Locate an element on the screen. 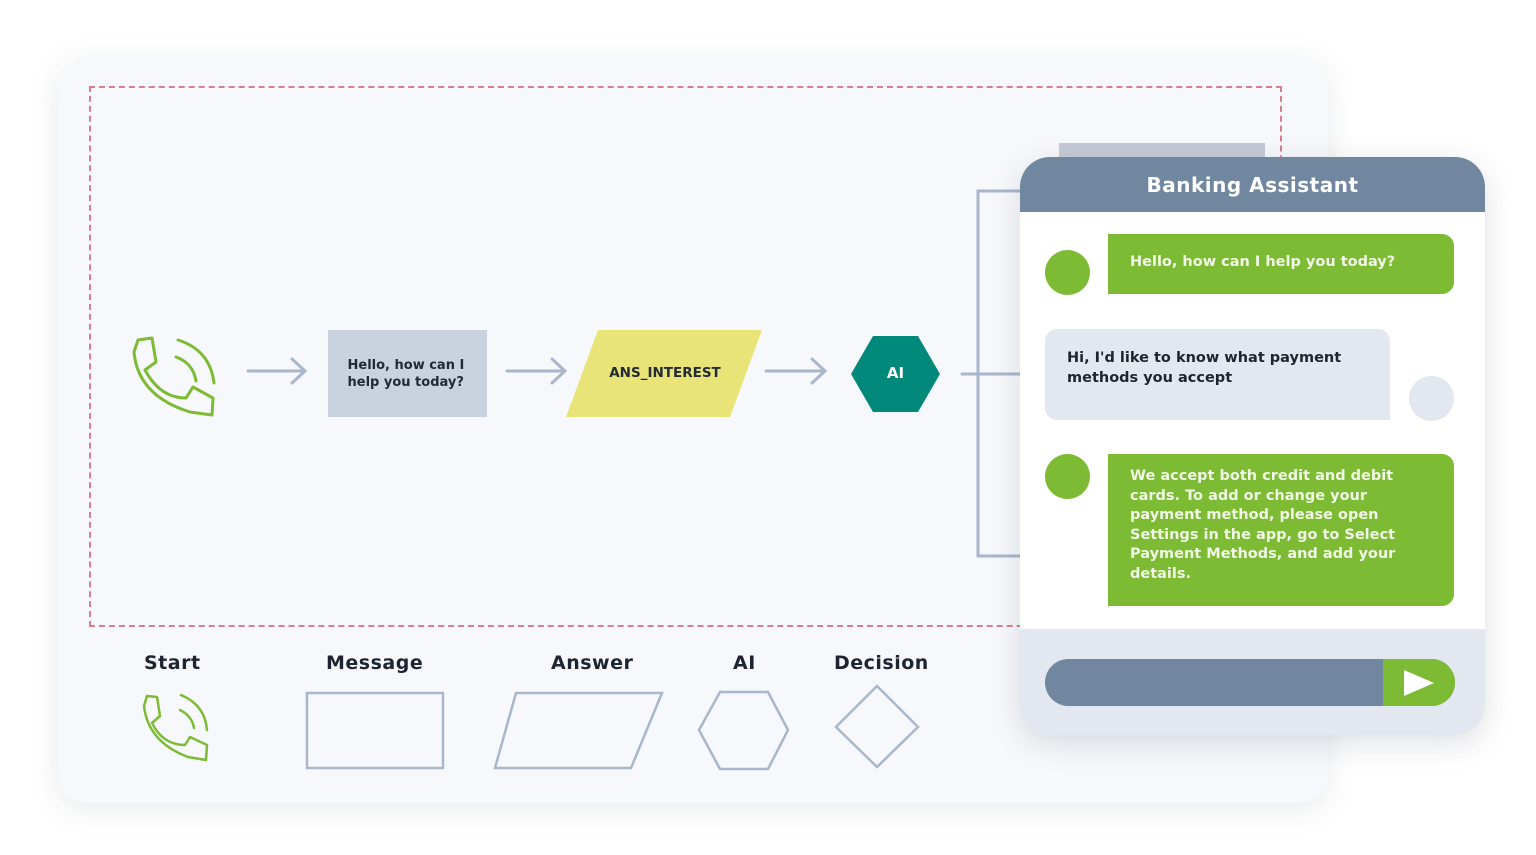 The height and width of the screenshot is (855, 1536). answer-node-label: ANS_INTEREST is located at coordinates (665, 373).